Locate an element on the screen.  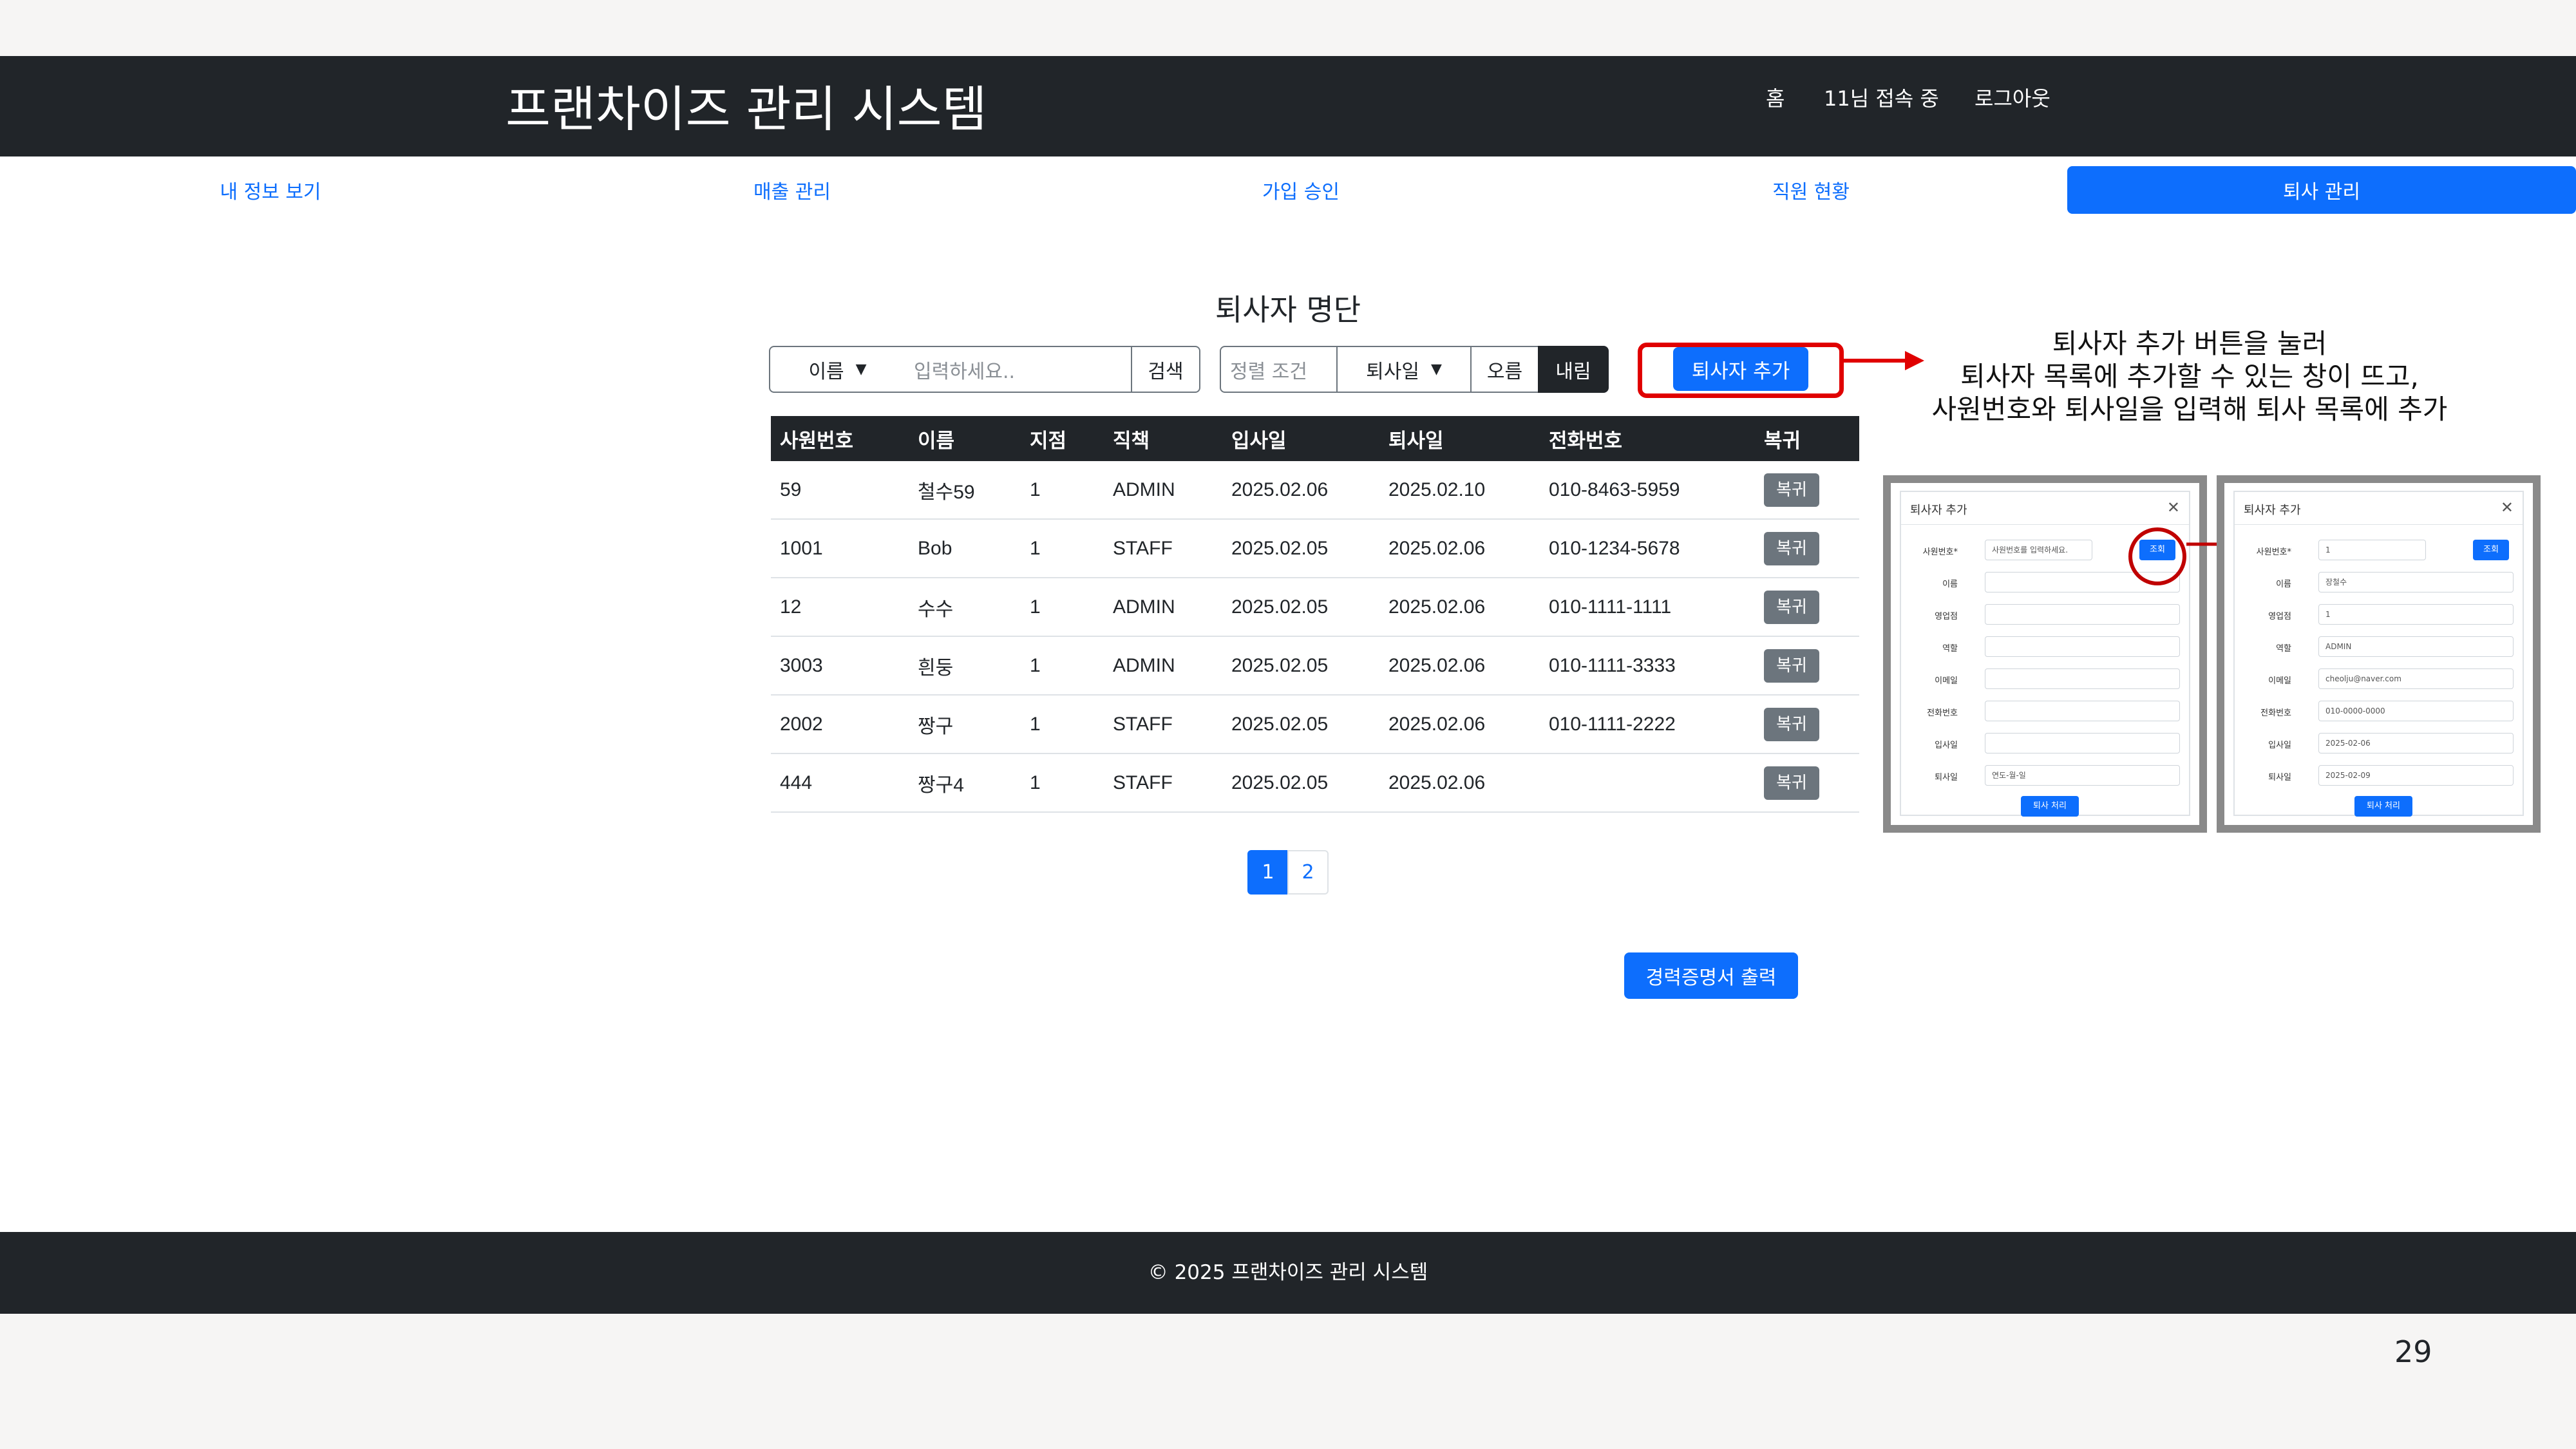
column-header: 복귀 is located at coordinates (1807, 438).